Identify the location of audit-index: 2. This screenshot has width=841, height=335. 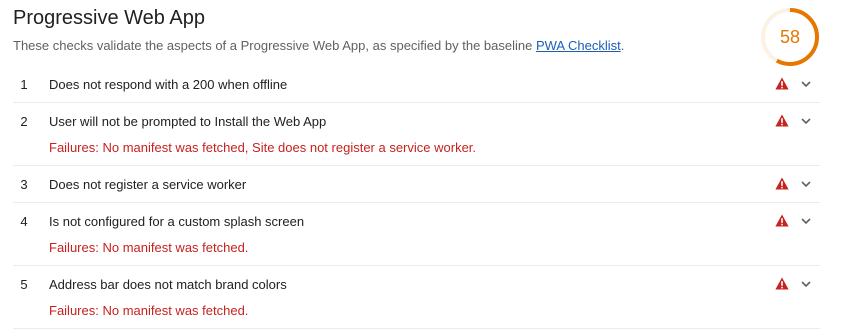
(24, 121).